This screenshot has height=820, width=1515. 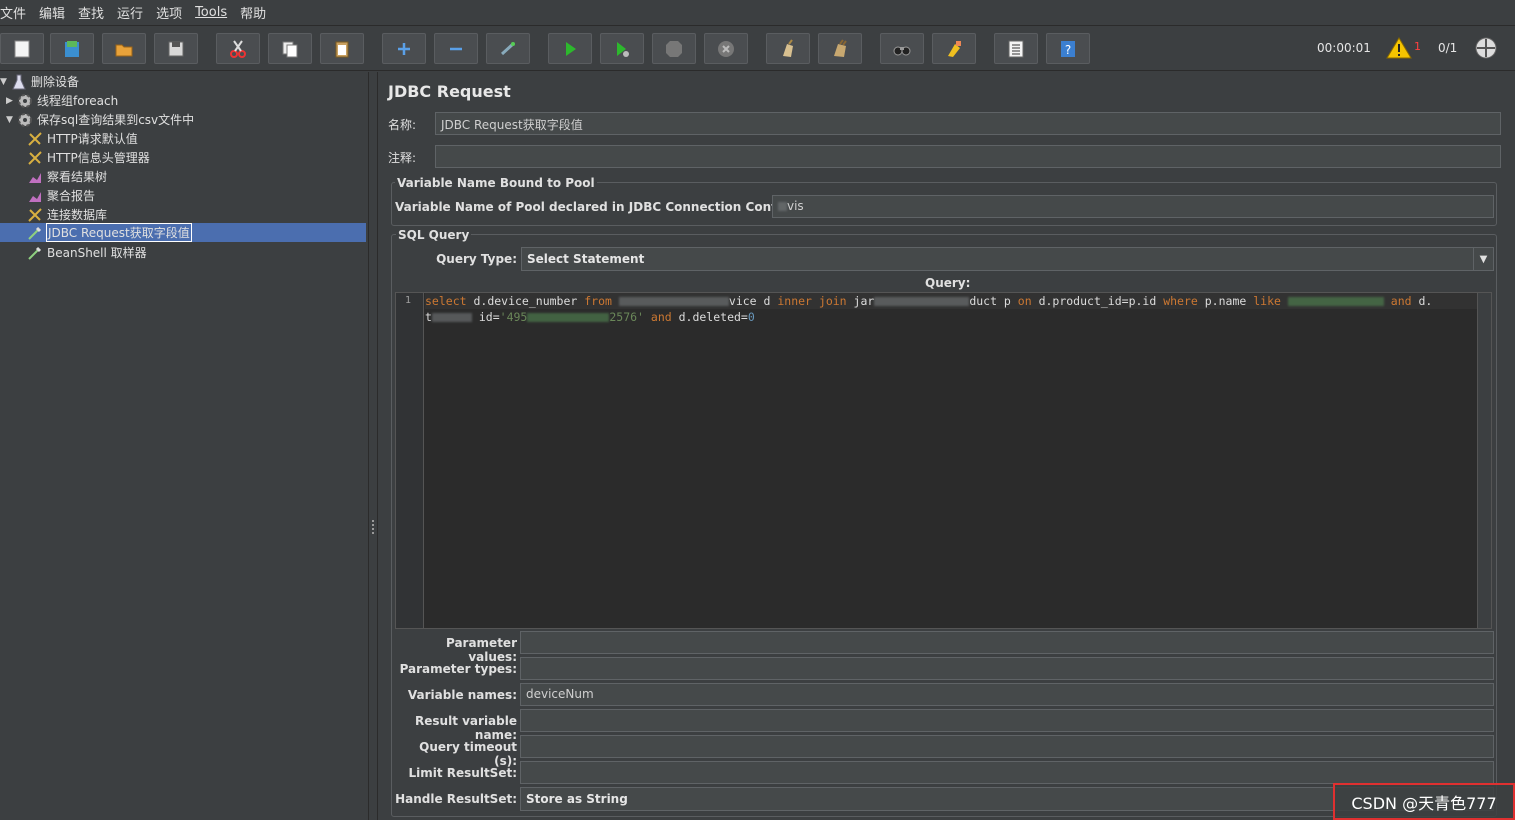 I want to click on comment-label: 注释:, so click(x=402, y=158).